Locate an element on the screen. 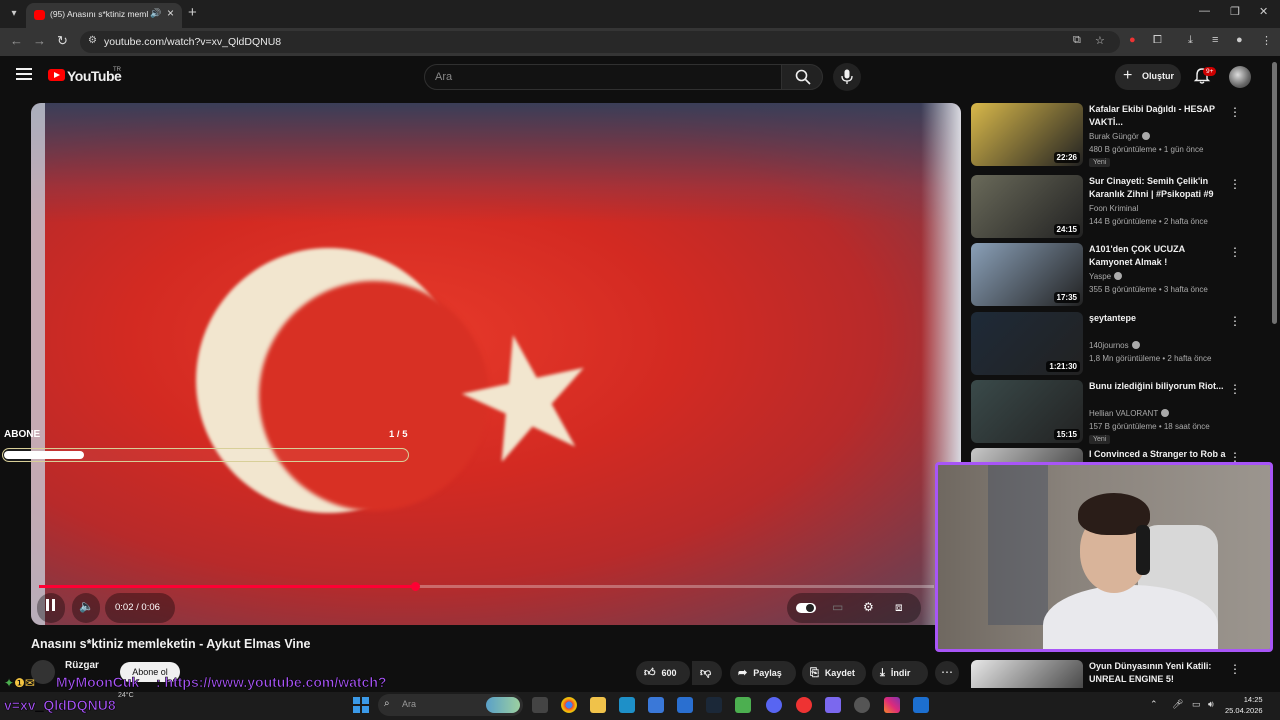 The height and width of the screenshot is (720, 1280). opera-icon is located at coordinates (804, 705).